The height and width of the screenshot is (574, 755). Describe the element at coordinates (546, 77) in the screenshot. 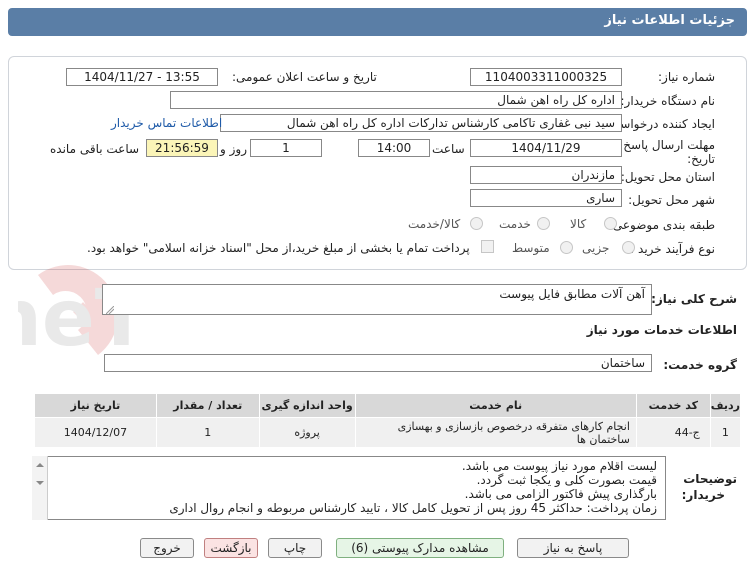

I see `need-number-field: 1104003311000325` at that location.